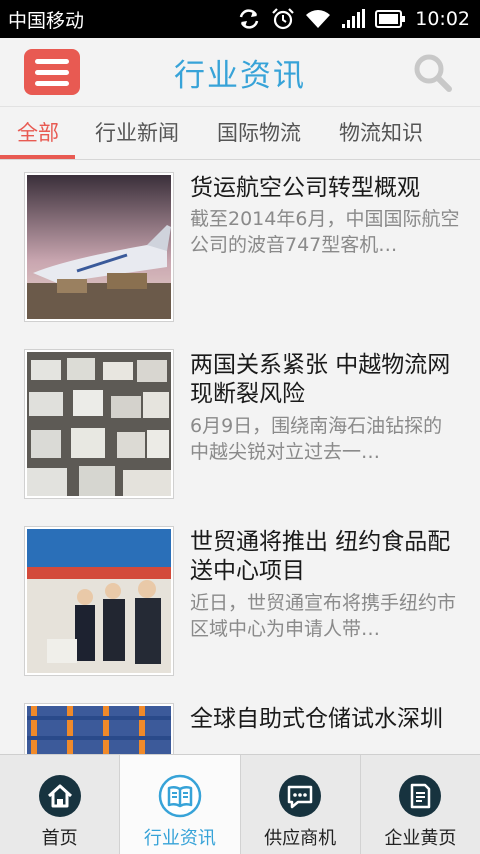 Image resolution: width=480 pixels, height=854 pixels. What do you see at coordinates (283, 19) in the screenshot?
I see `alarm-icon` at bounding box center [283, 19].